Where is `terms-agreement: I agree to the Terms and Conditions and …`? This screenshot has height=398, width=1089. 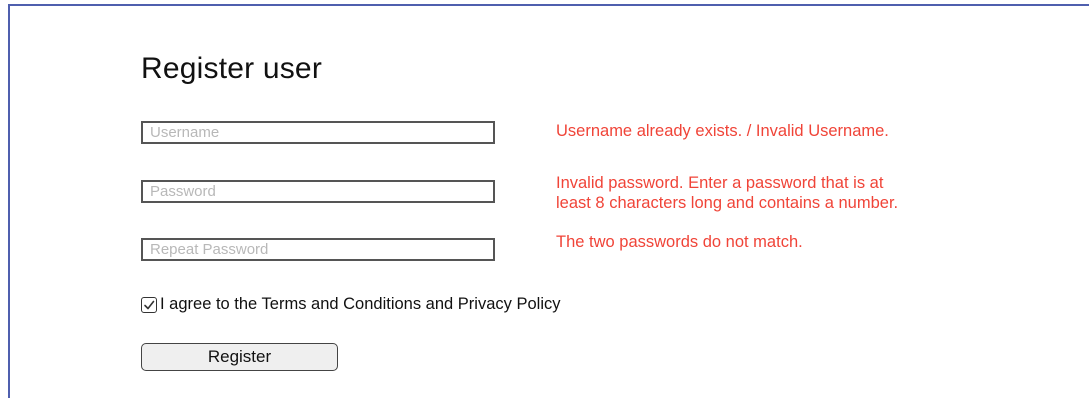
terms-agreement: I agree to the Terms and Conditions and … is located at coordinates (351, 304).